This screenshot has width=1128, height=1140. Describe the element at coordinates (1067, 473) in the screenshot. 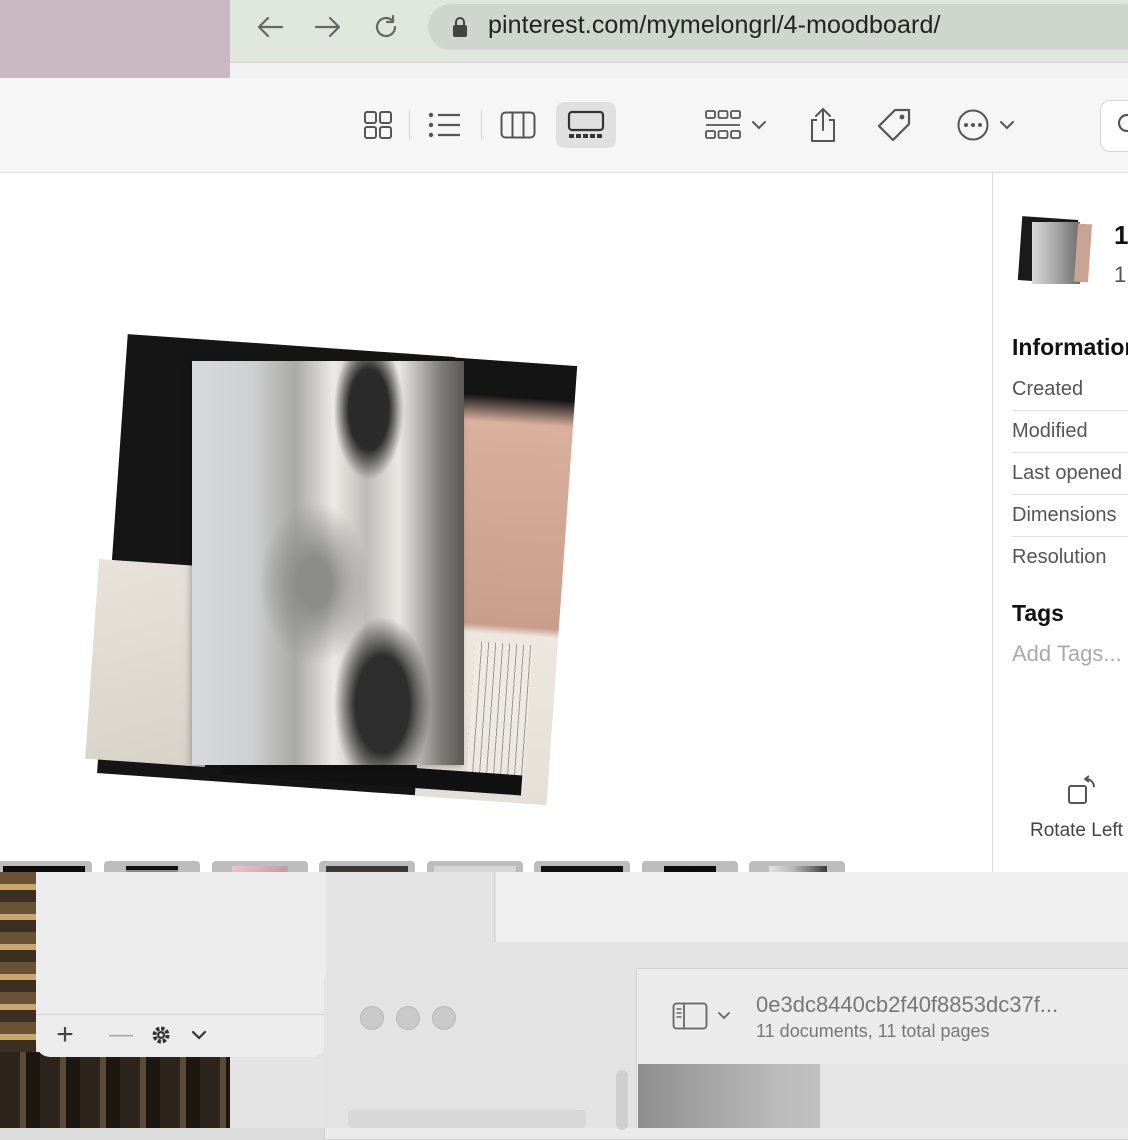

I see `info-label-last-opened: Last opened` at that location.